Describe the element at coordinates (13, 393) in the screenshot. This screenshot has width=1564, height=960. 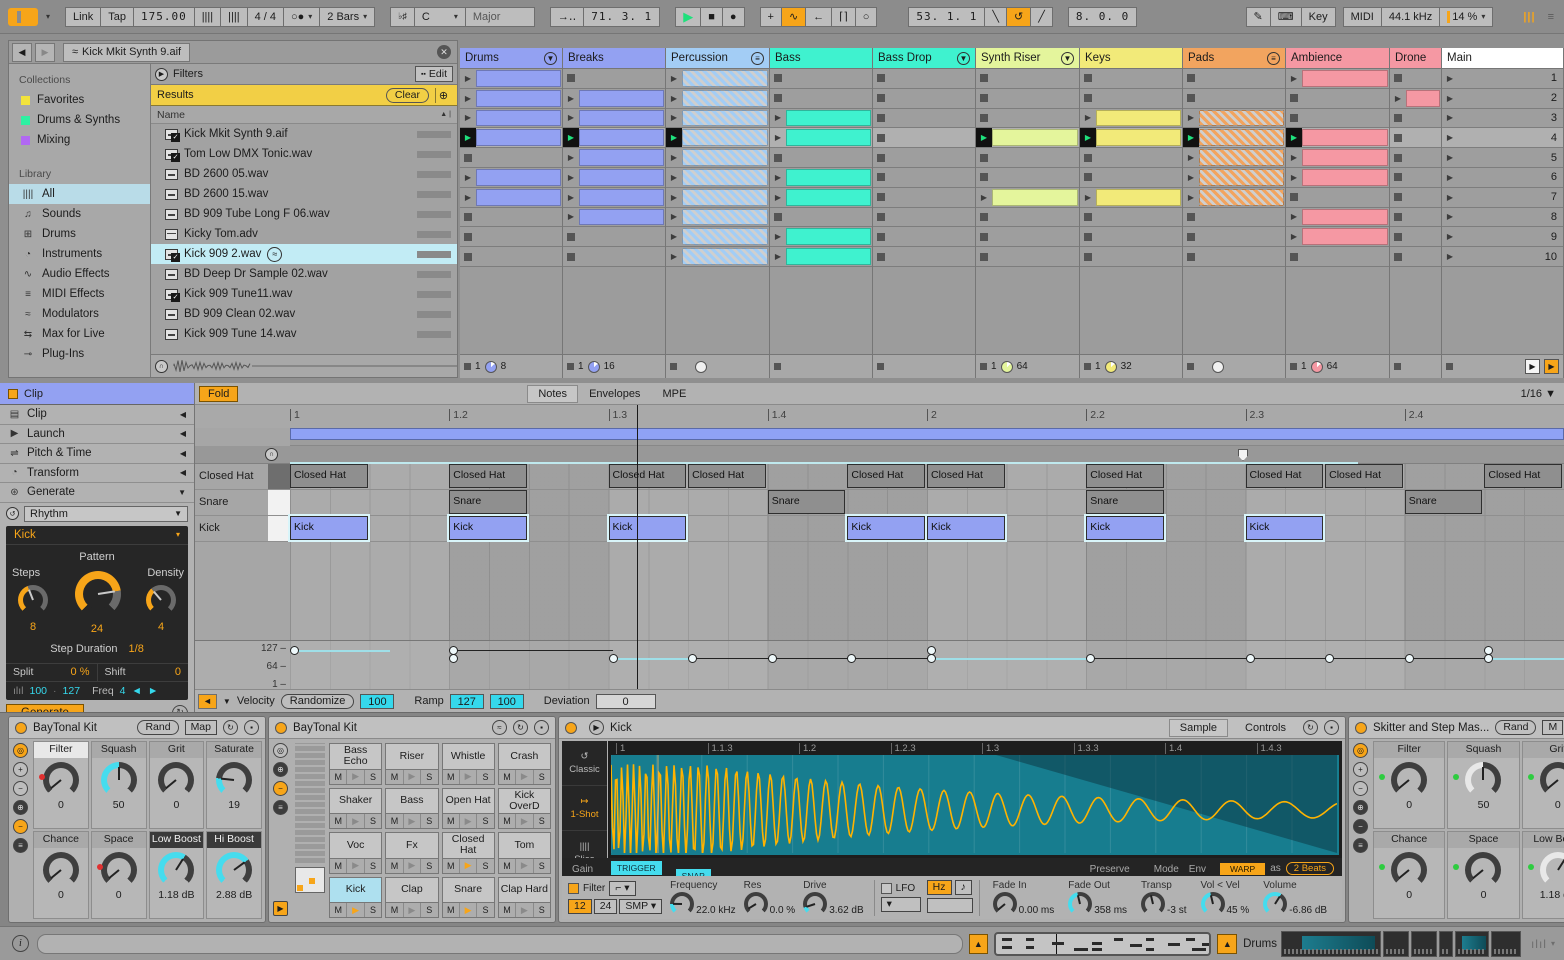
I see `clip-color-swatch` at that location.